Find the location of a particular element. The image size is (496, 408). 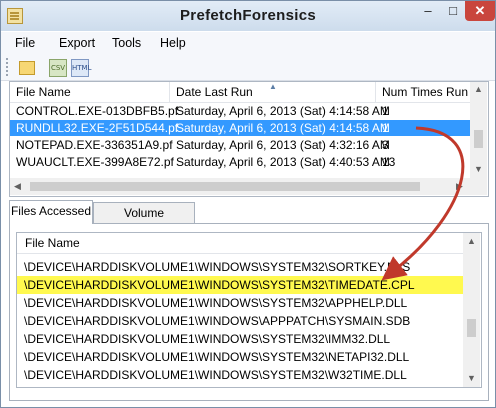

tab-volume-information: Volume Information is located at coordinates (144, 221).